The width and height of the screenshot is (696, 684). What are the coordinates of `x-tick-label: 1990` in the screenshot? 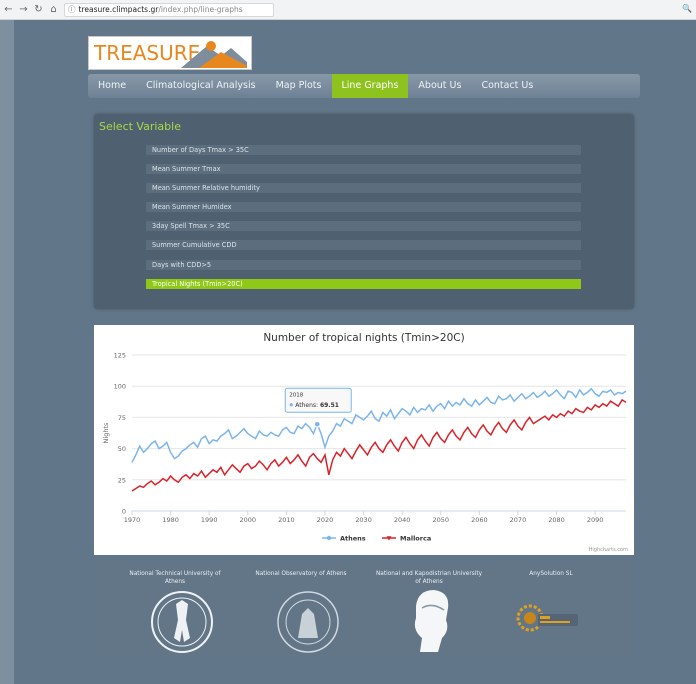 It's located at (209, 520).